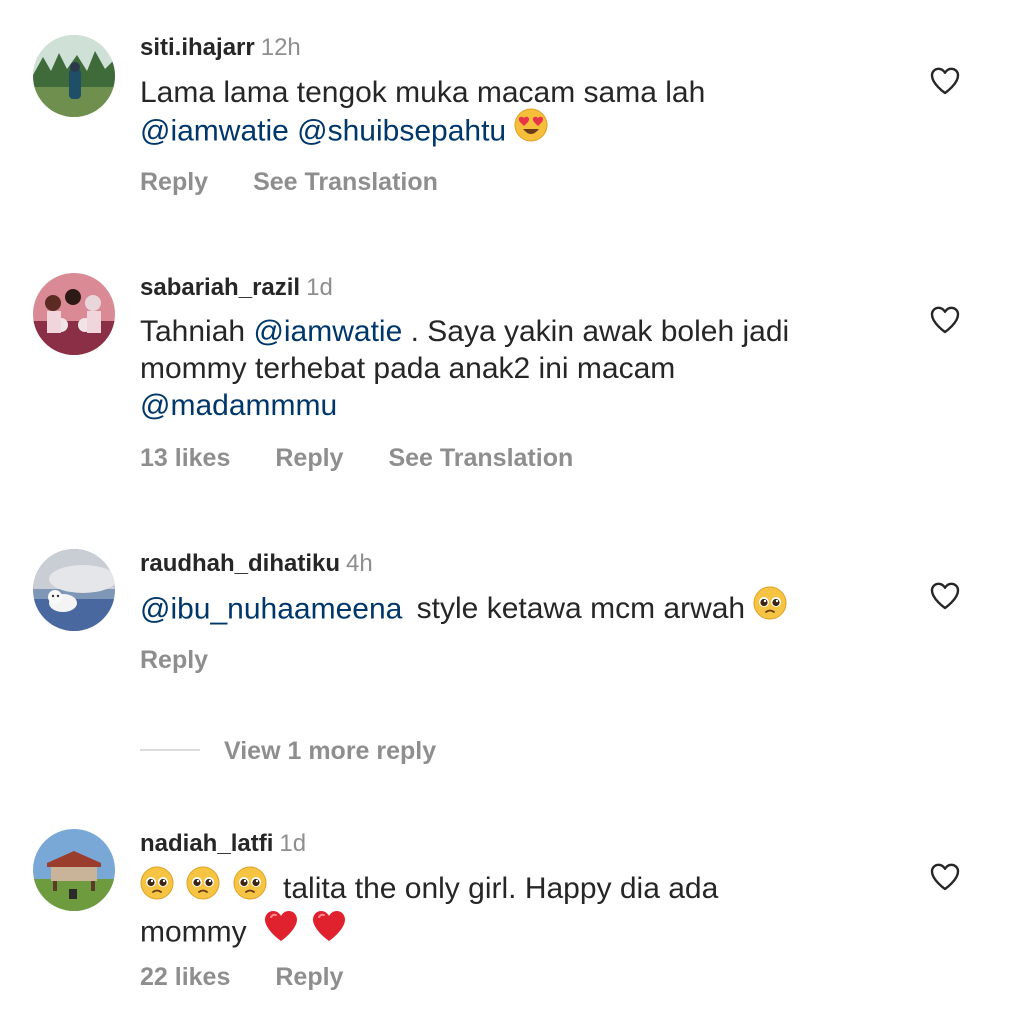  What do you see at coordinates (379, 458) in the screenshot?
I see `comment-actions: 13 likes Reply See Translation` at bounding box center [379, 458].